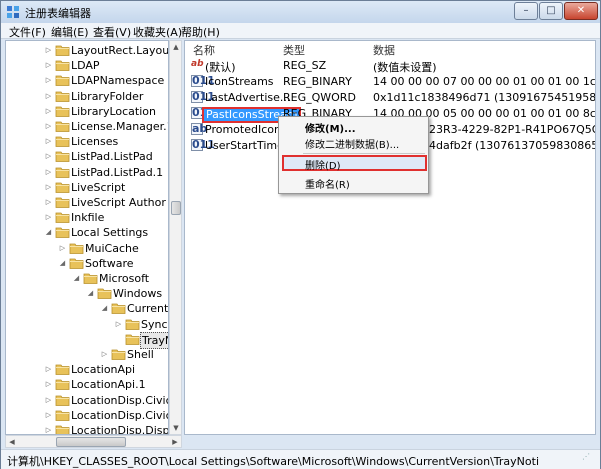 The height and width of the screenshot is (469, 601). I want to click on tree-horizontal-scrollbar: ◀ ▶, so click(93, 441).